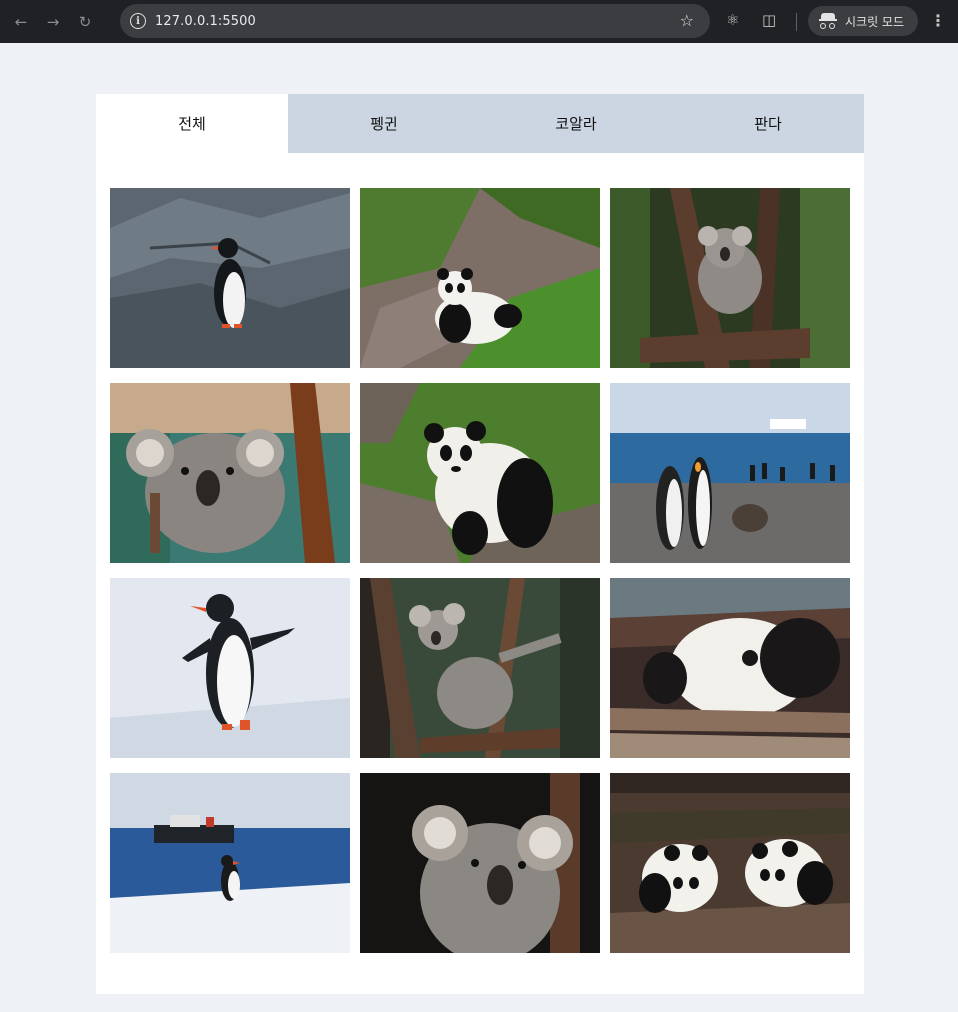 The width and height of the screenshot is (958, 1012). What do you see at coordinates (53, 22) in the screenshot?
I see `forward-arrow-icon: →` at bounding box center [53, 22].